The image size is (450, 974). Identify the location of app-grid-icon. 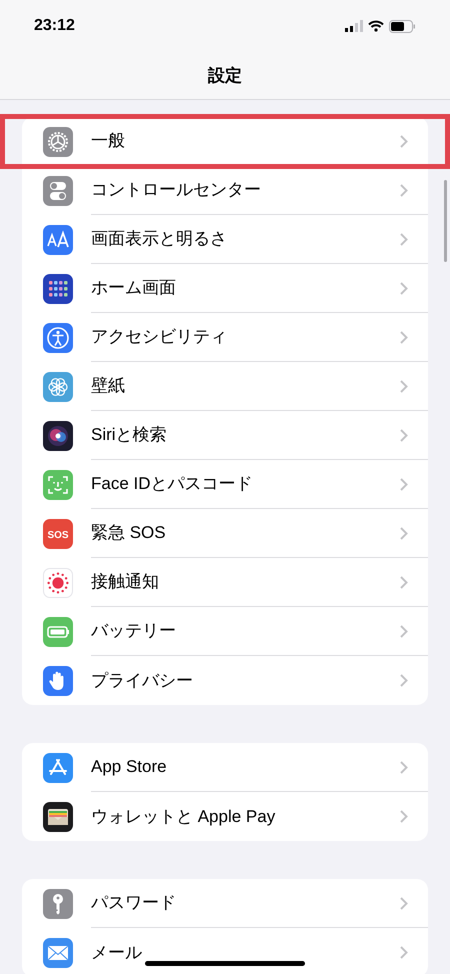
(58, 289).